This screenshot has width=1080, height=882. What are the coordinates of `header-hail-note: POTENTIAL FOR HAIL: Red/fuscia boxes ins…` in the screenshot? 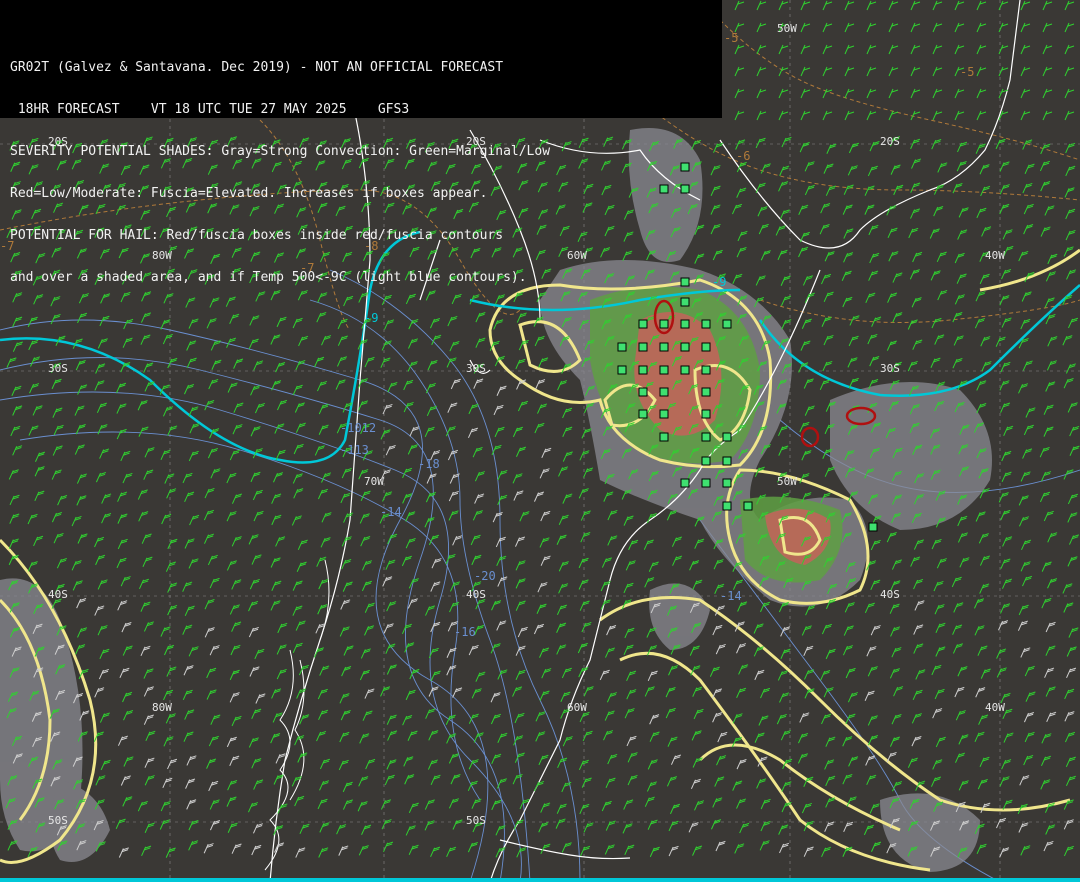 It's located at (257, 235).